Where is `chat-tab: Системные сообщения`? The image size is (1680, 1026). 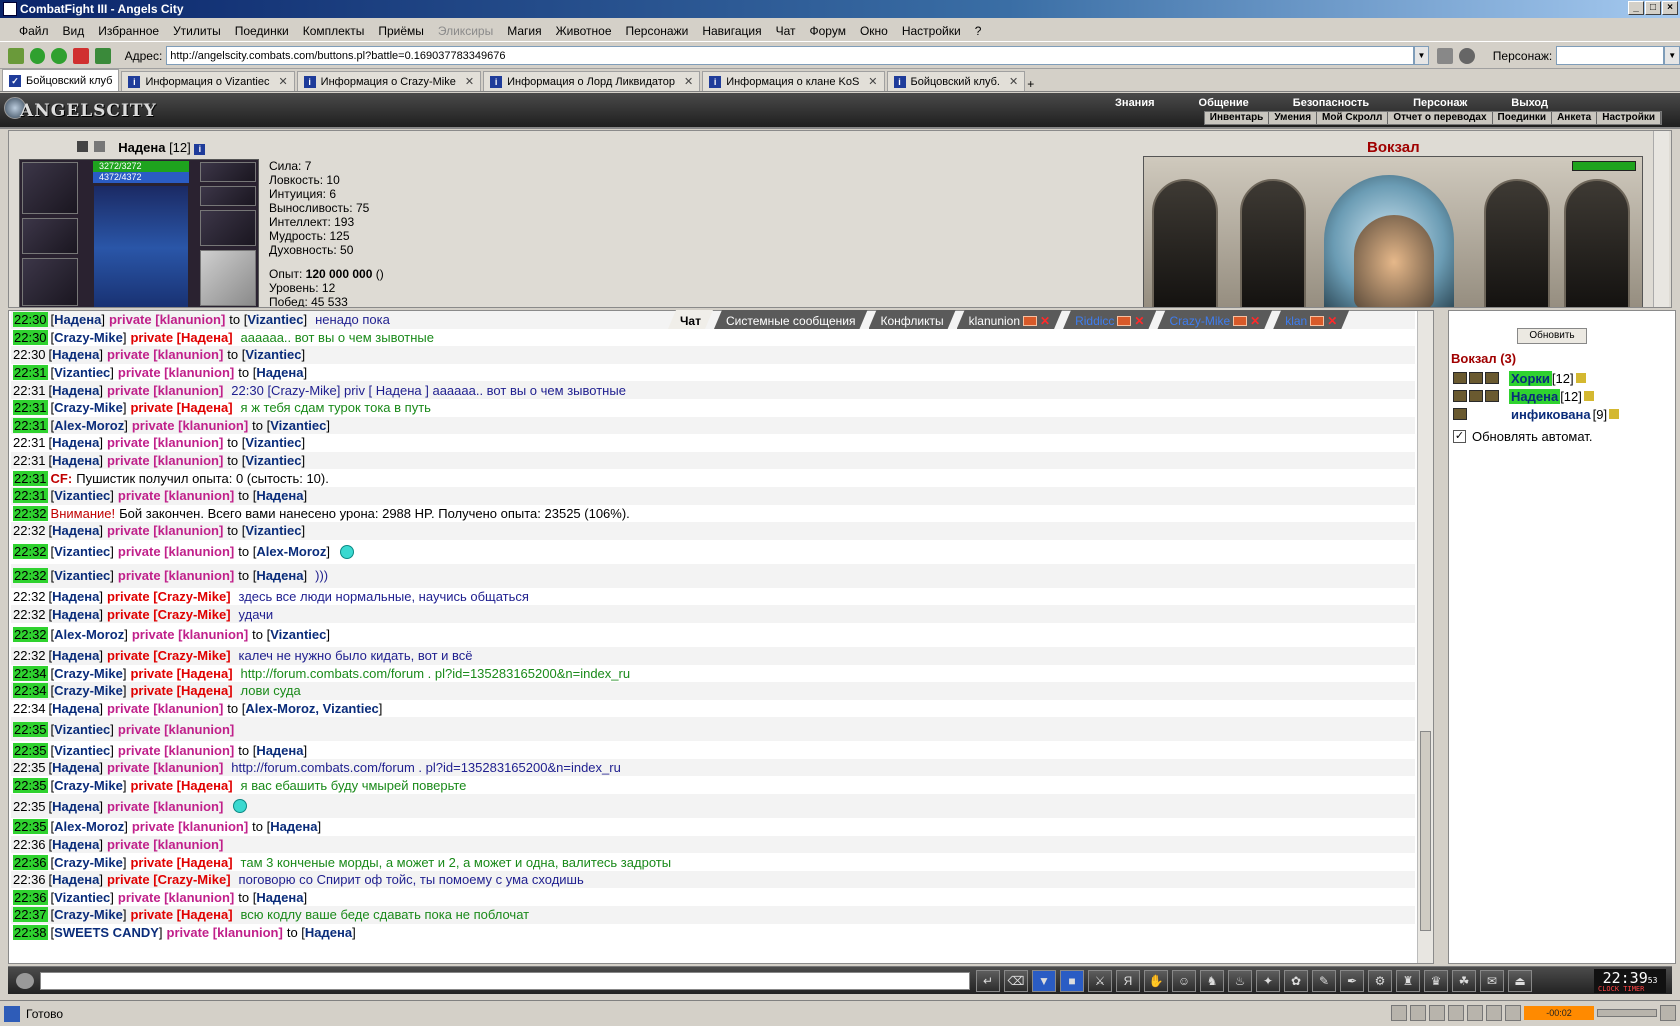
chat-tab: Системные сообщения is located at coordinates (791, 319).